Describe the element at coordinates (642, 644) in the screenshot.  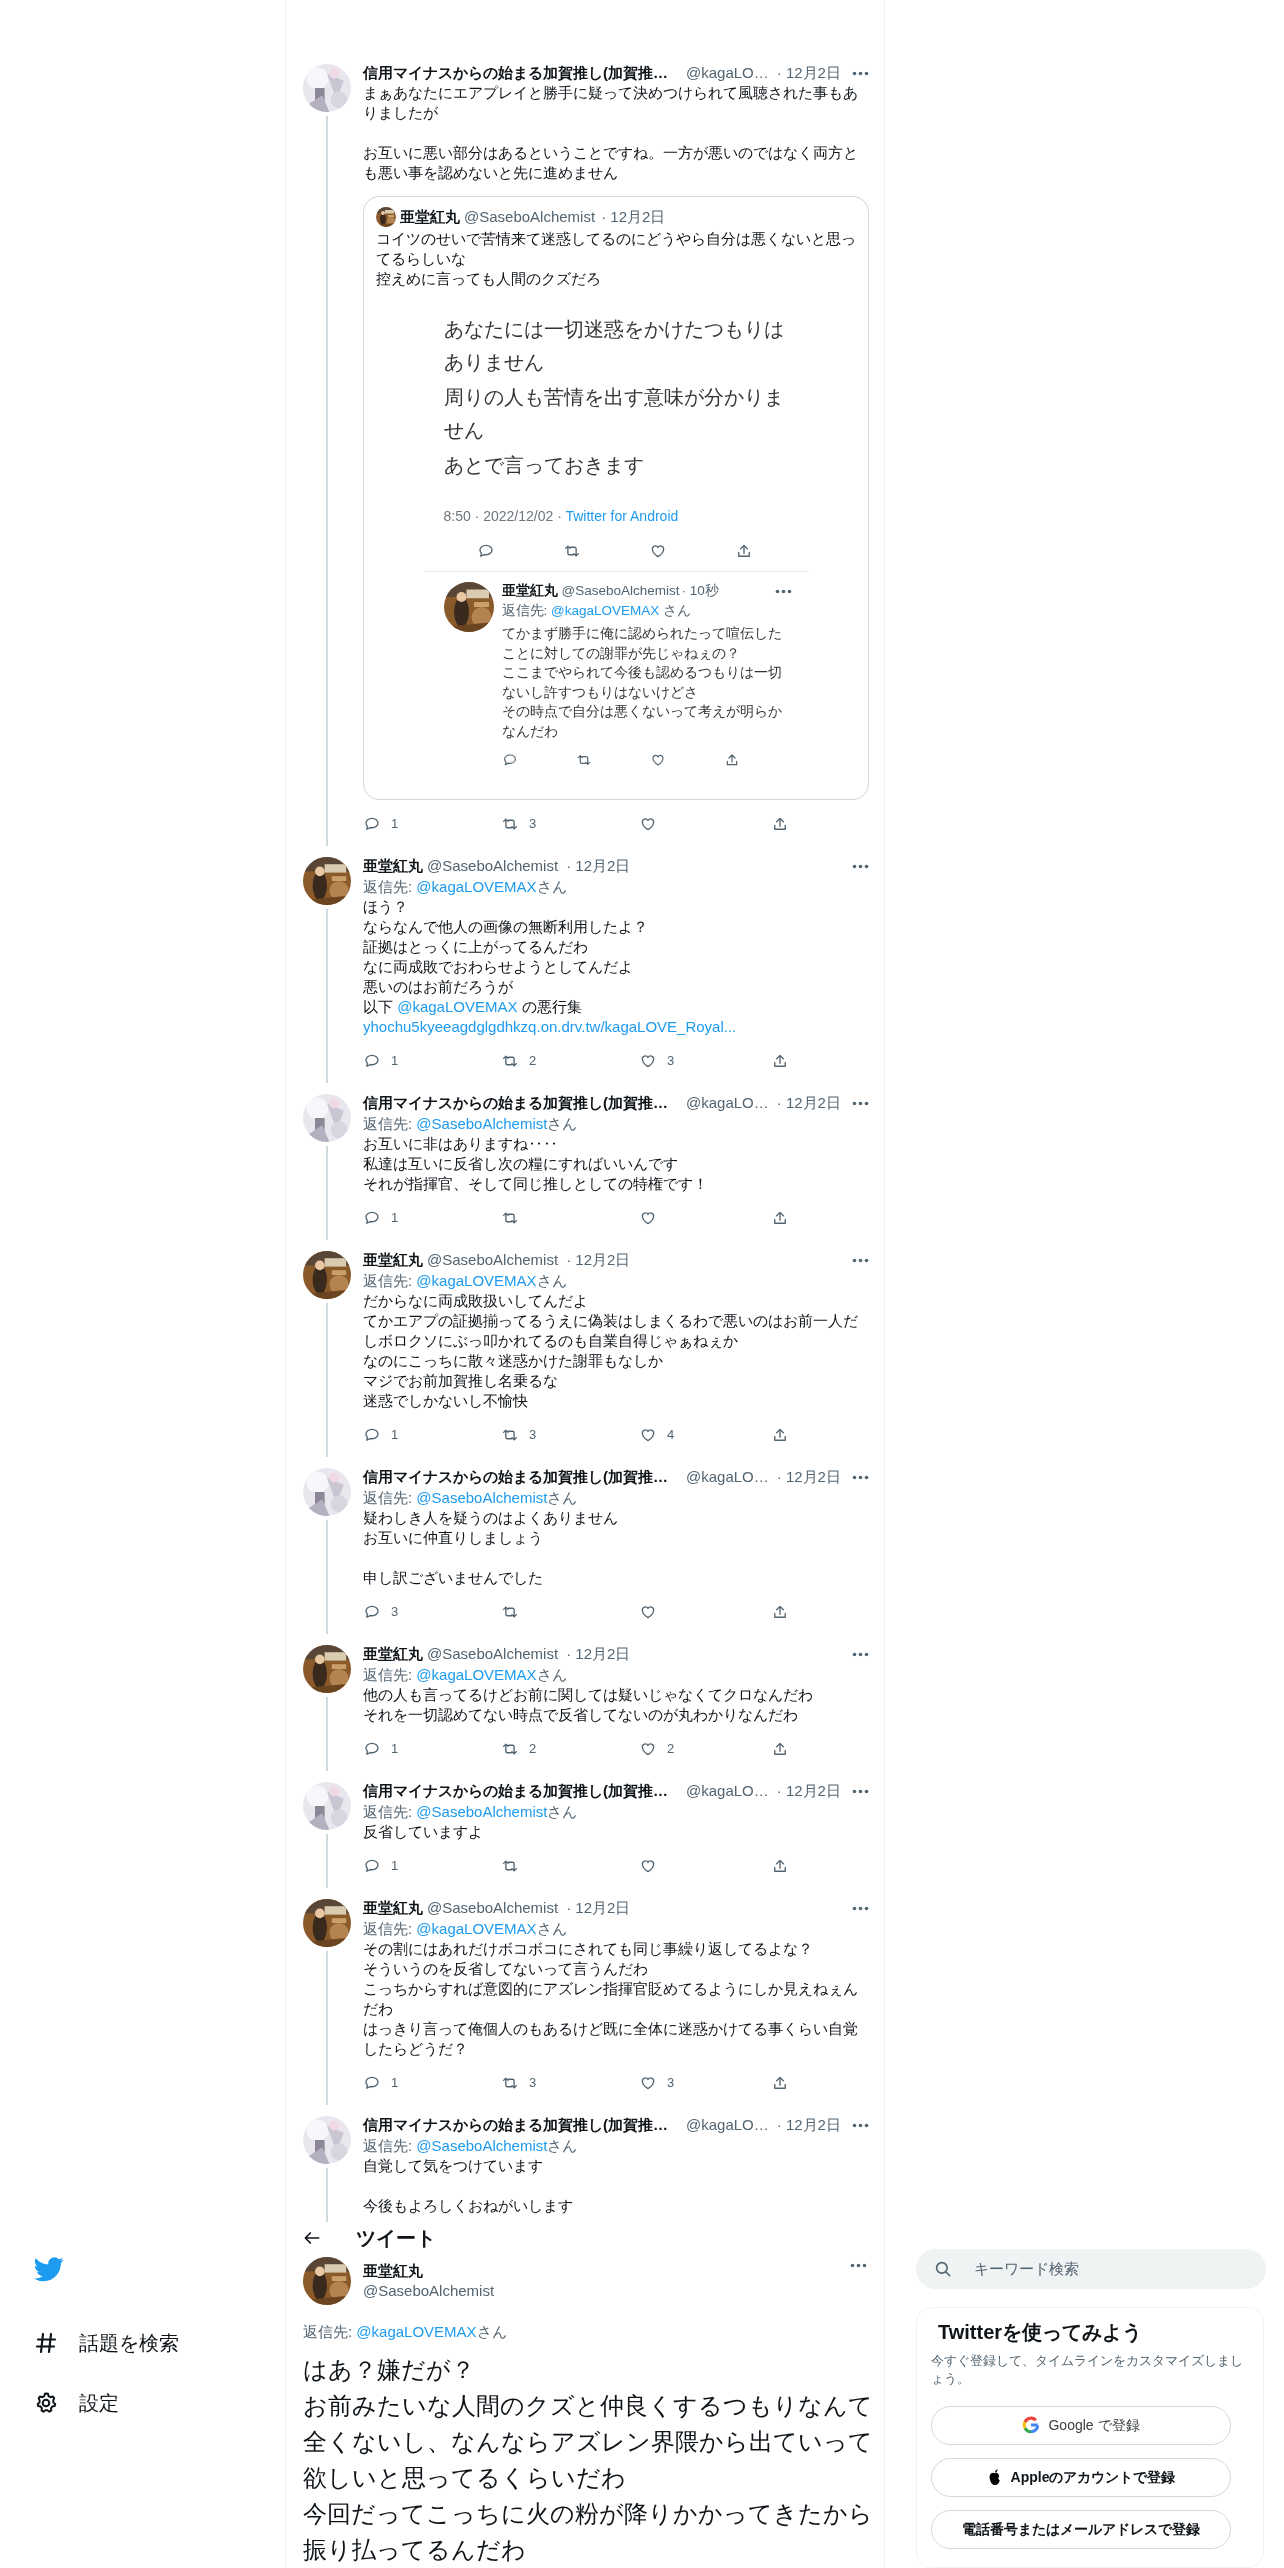
I see `tweet-text: てかまず勝手に俺に認められたって喧伝したことに対しての謝罪が先じゃねぇの？` at that location.